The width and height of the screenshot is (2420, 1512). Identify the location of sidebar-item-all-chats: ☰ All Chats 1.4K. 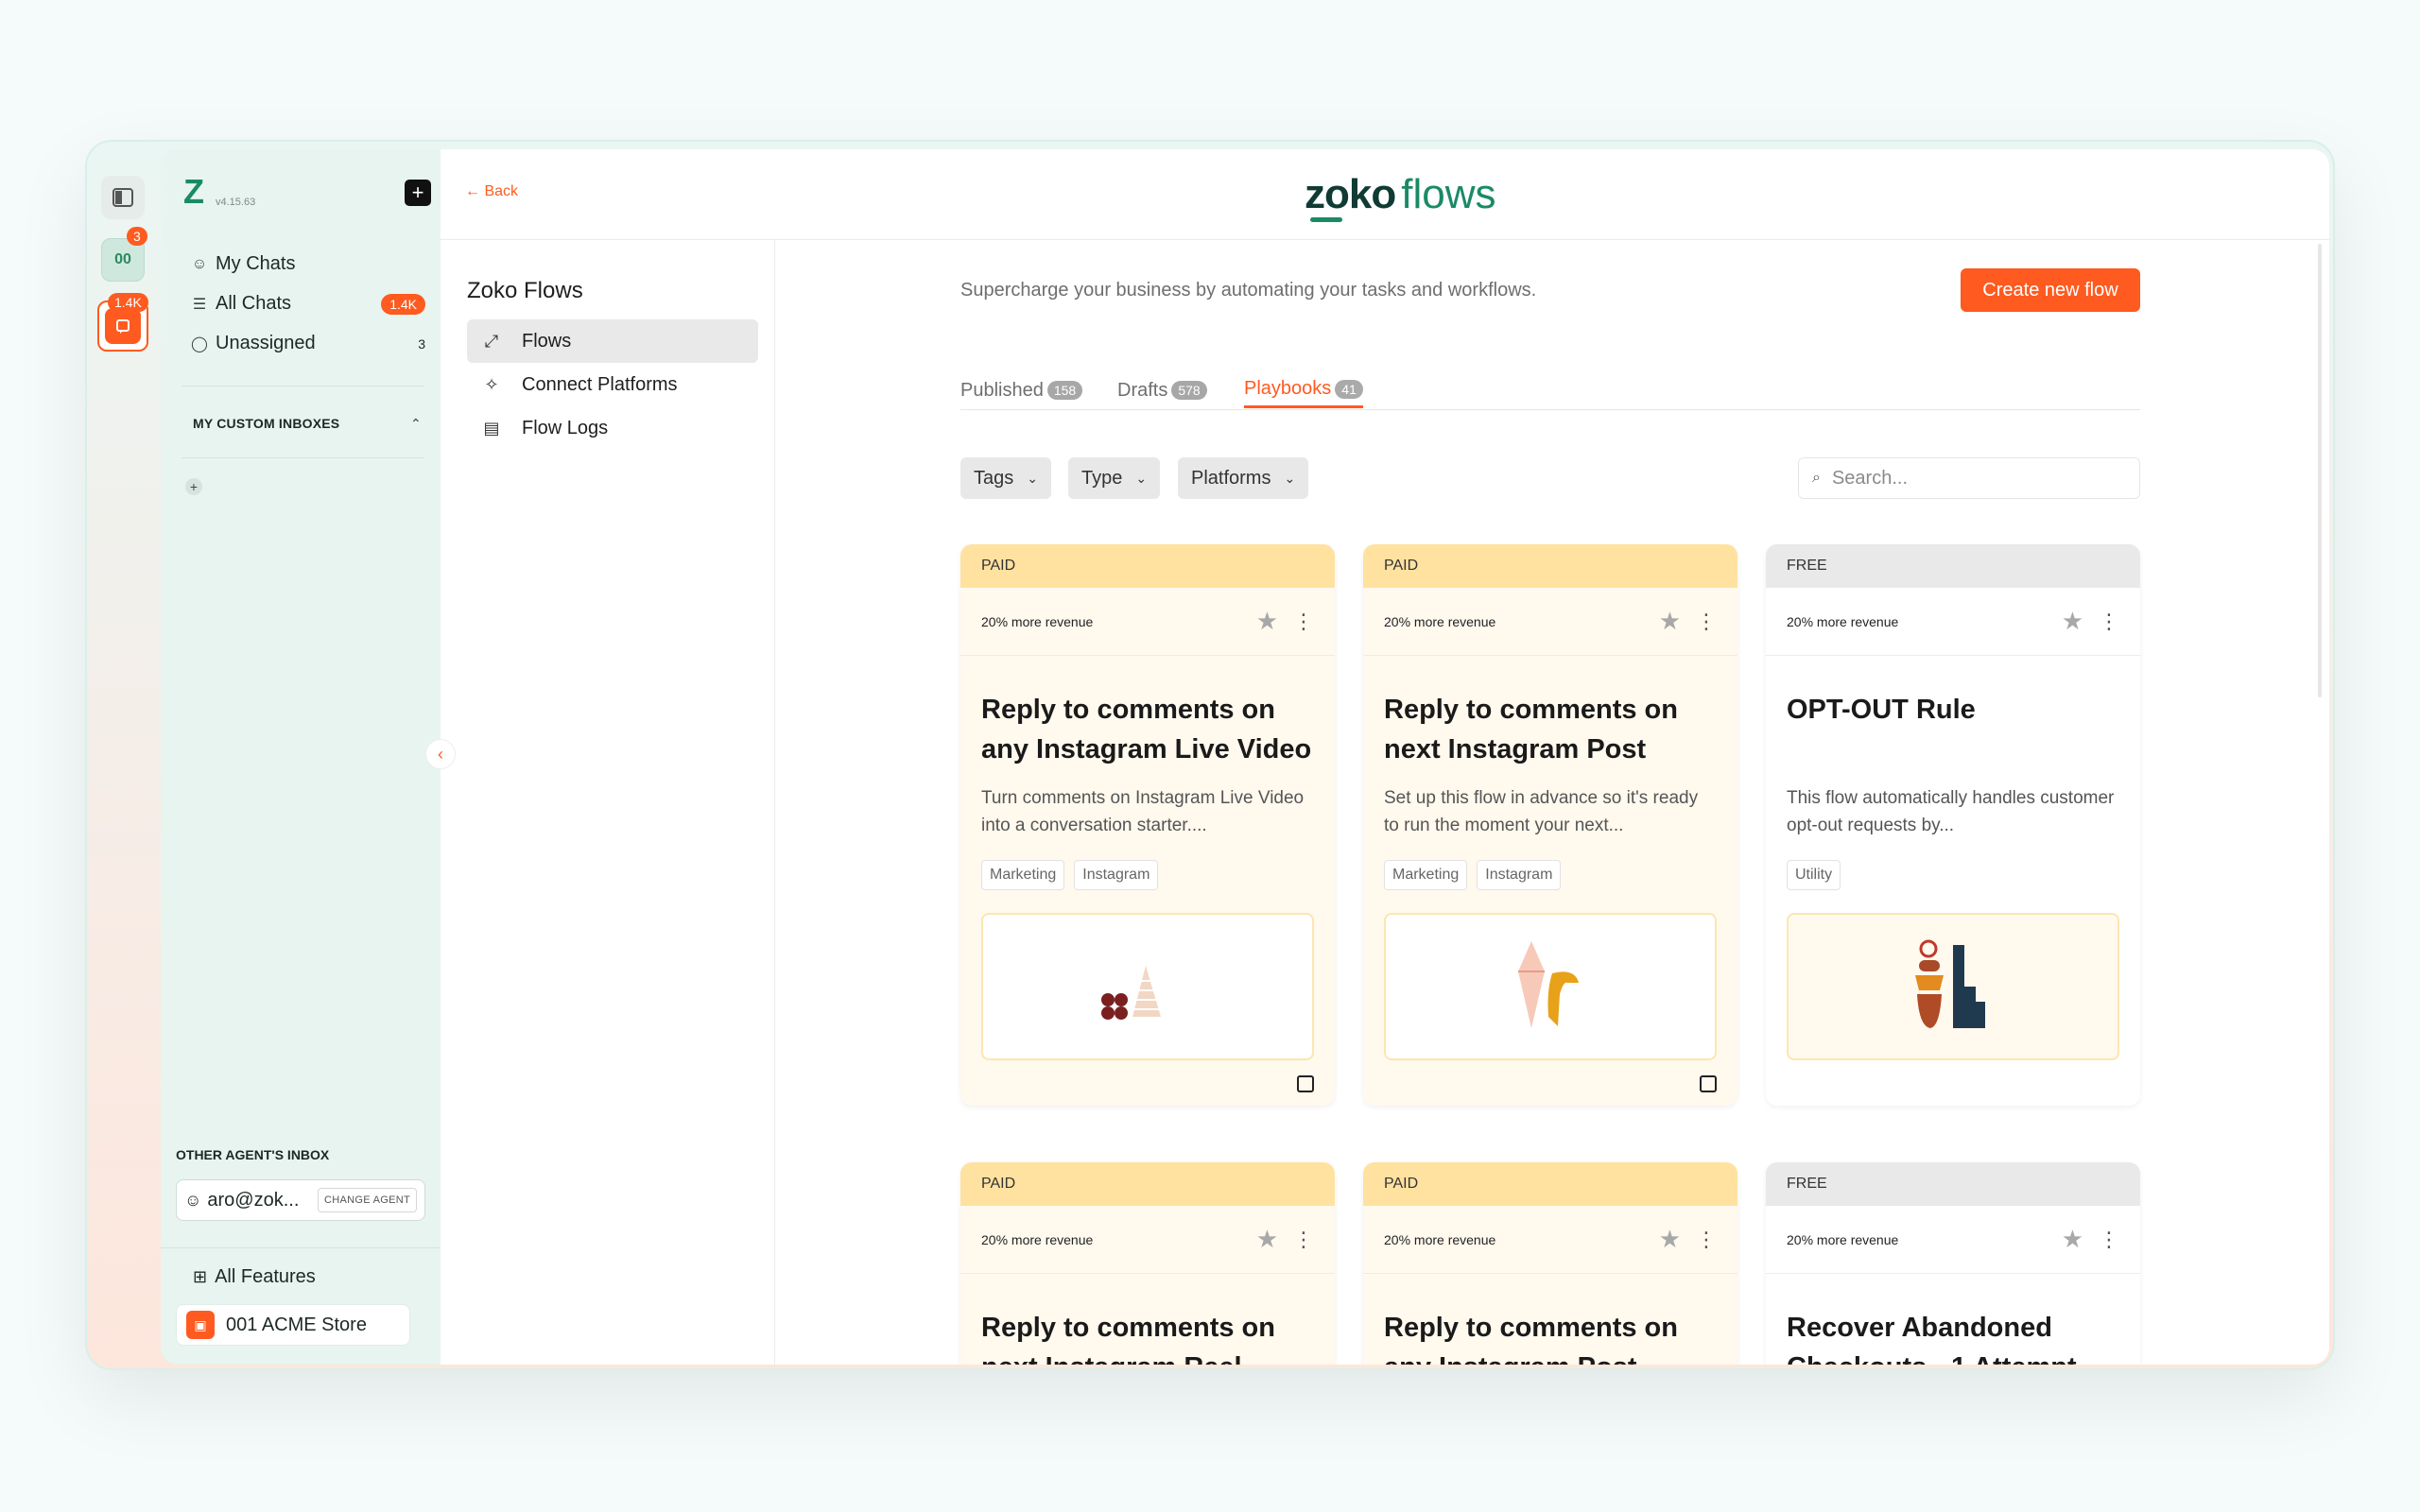
(307, 304).